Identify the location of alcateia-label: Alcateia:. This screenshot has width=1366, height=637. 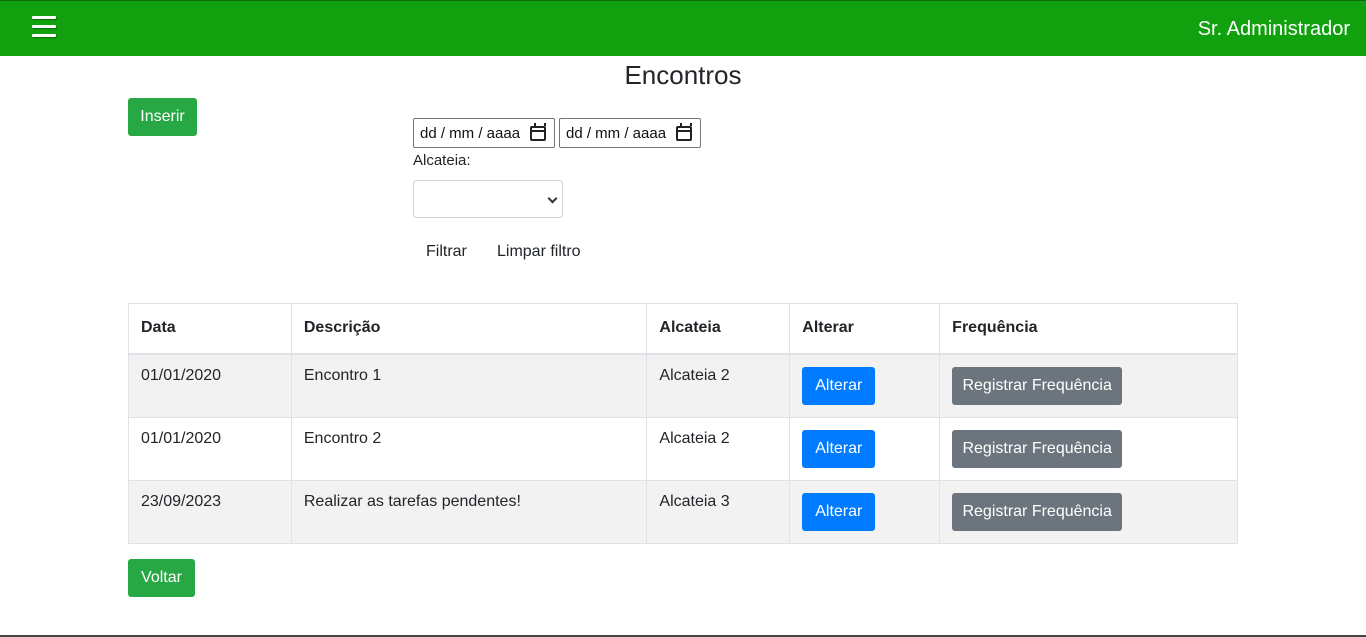
(442, 160).